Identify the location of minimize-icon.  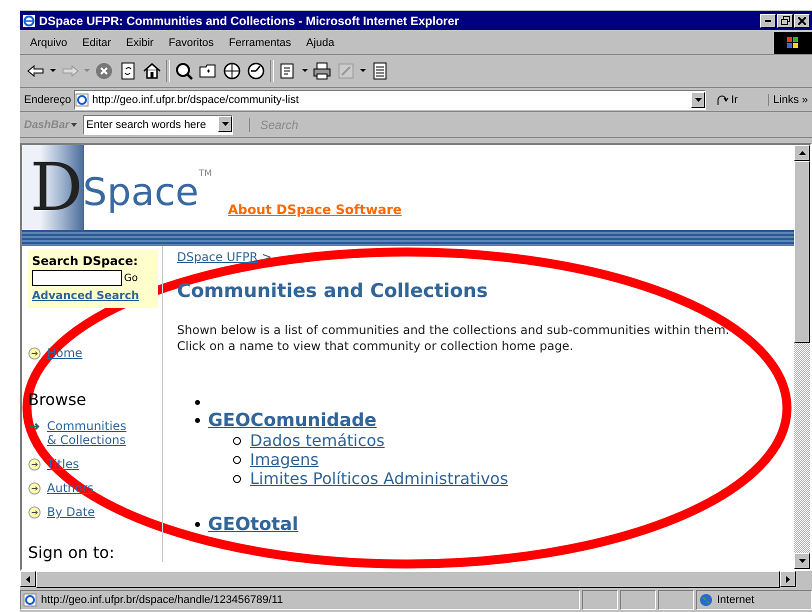
(768, 21).